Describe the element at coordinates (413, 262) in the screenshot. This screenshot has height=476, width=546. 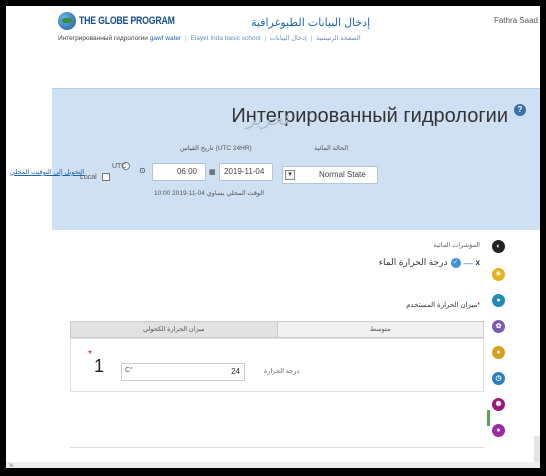
I see `protocol-name: درجة الحرارة الماء` at that location.